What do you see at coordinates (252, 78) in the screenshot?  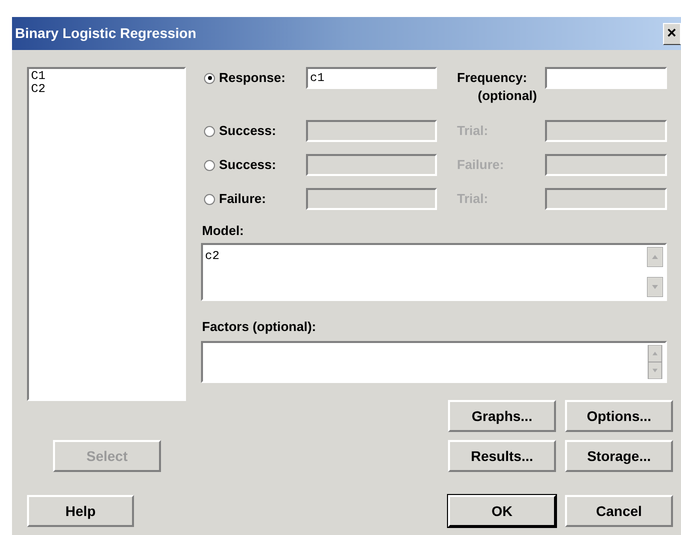 I see `radio-label: Response:` at bounding box center [252, 78].